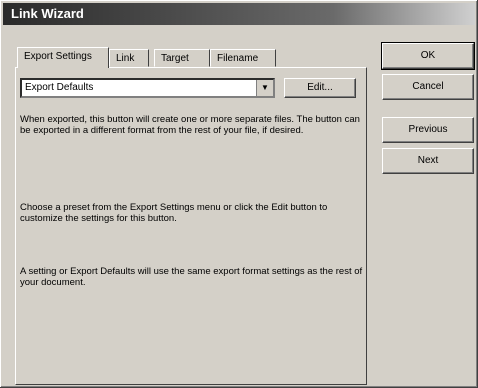  What do you see at coordinates (428, 87) in the screenshot?
I see `cancel-button: Cancel` at bounding box center [428, 87].